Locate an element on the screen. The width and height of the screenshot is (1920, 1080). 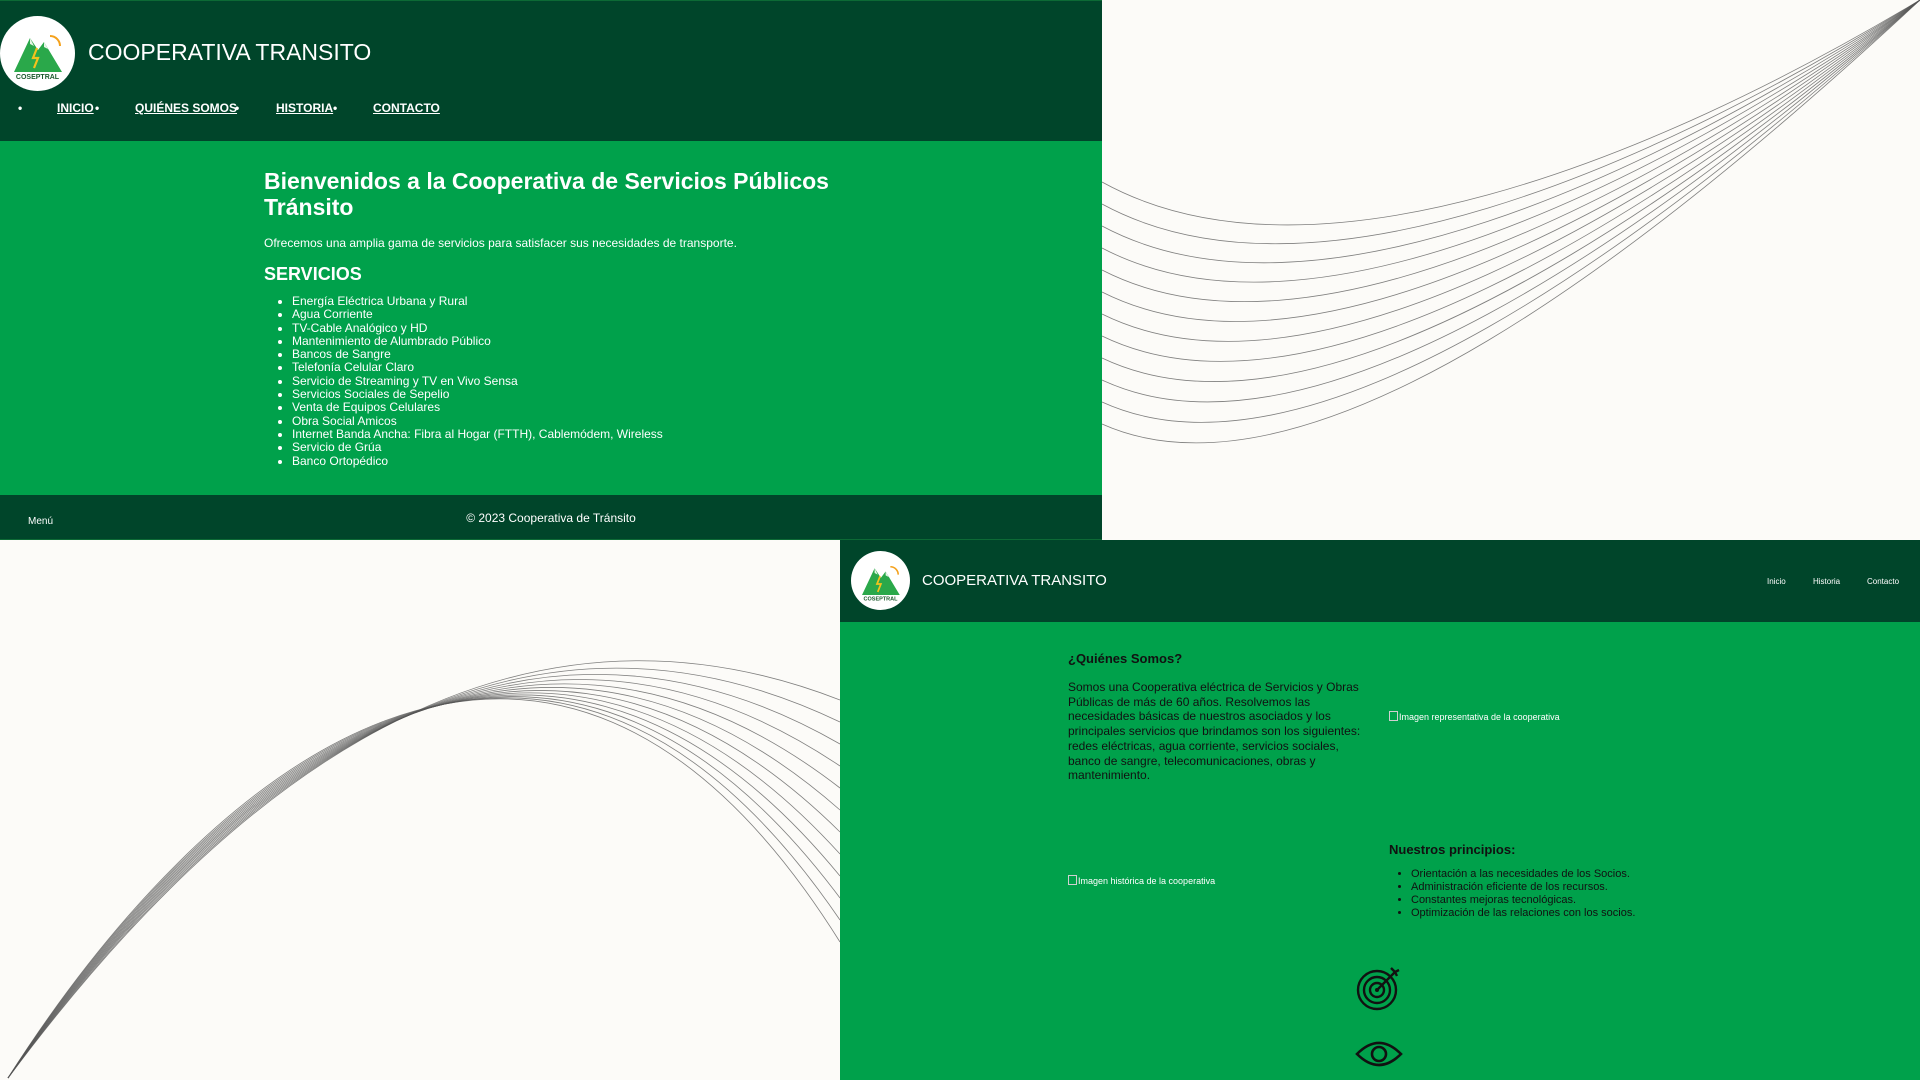
eye-icon is located at coordinates (1379, 1054).